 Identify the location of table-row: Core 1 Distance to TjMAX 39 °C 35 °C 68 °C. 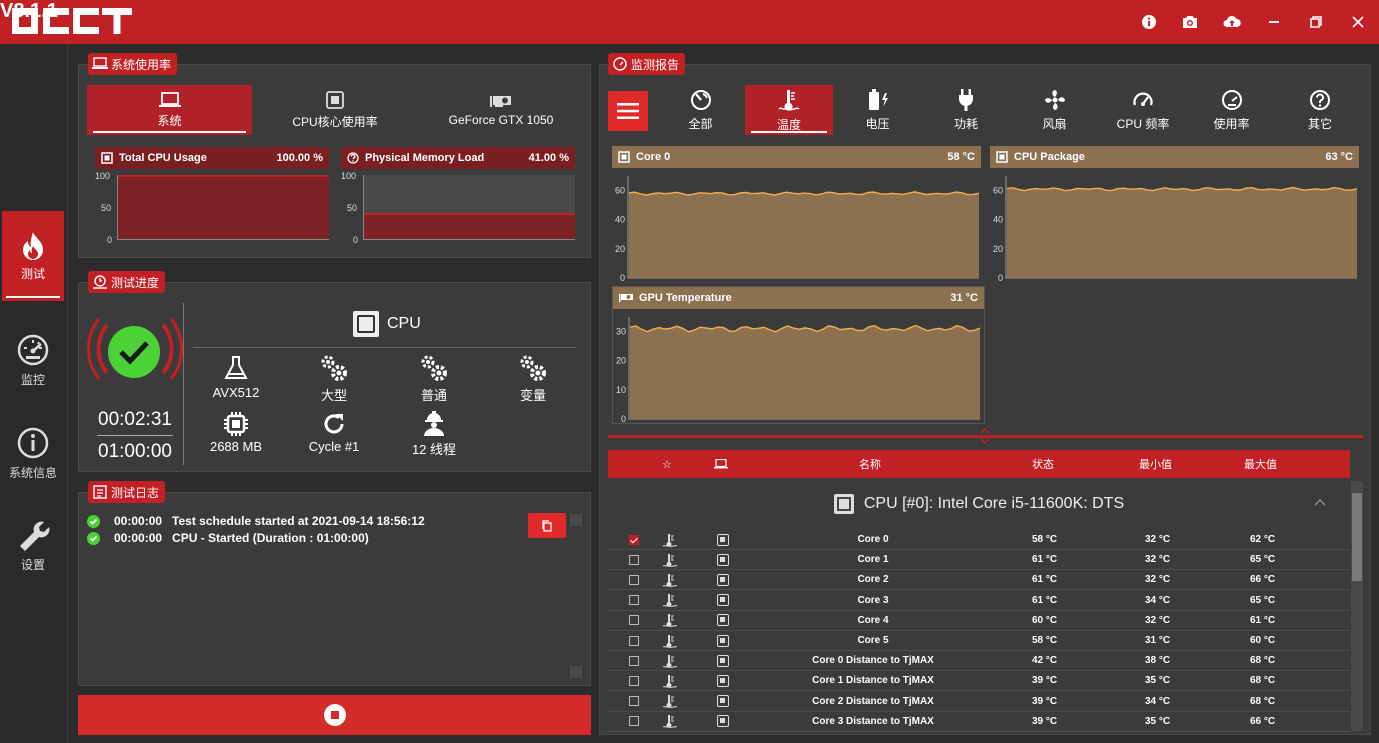
(979, 681).